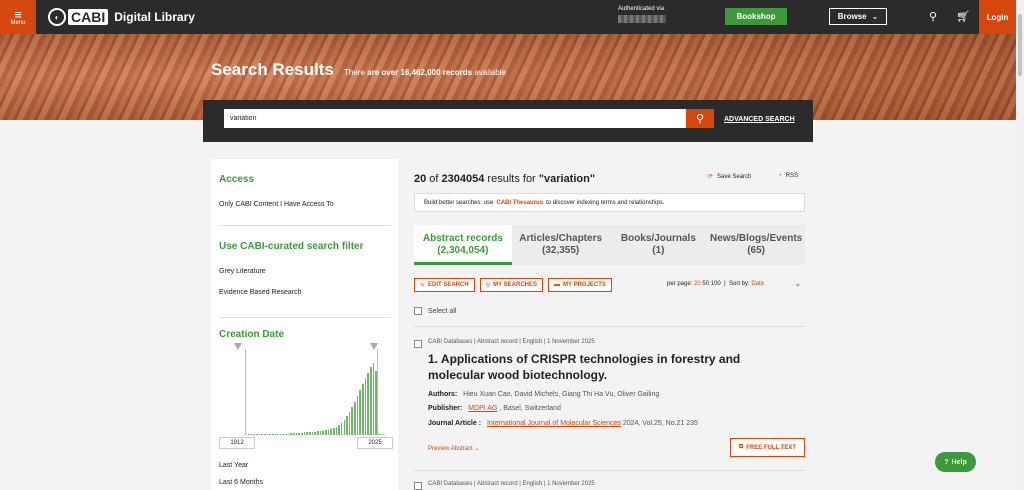 The height and width of the screenshot is (490, 1024). Describe the element at coordinates (356, 72) in the screenshot. I see `records-pre: There` at that location.